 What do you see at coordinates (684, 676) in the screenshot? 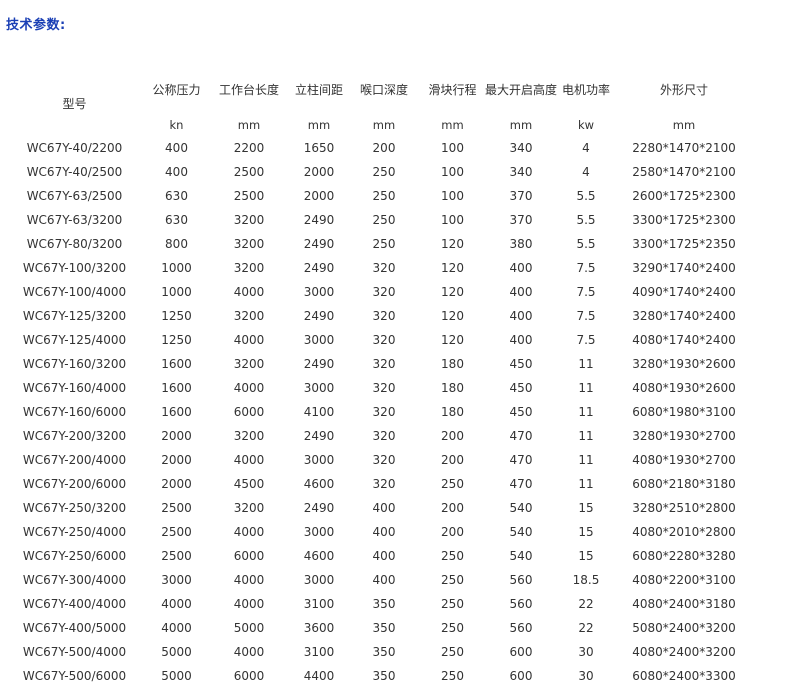
I see `cell-overall-dimensions: 6080*2400*3300` at bounding box center [684, 676].